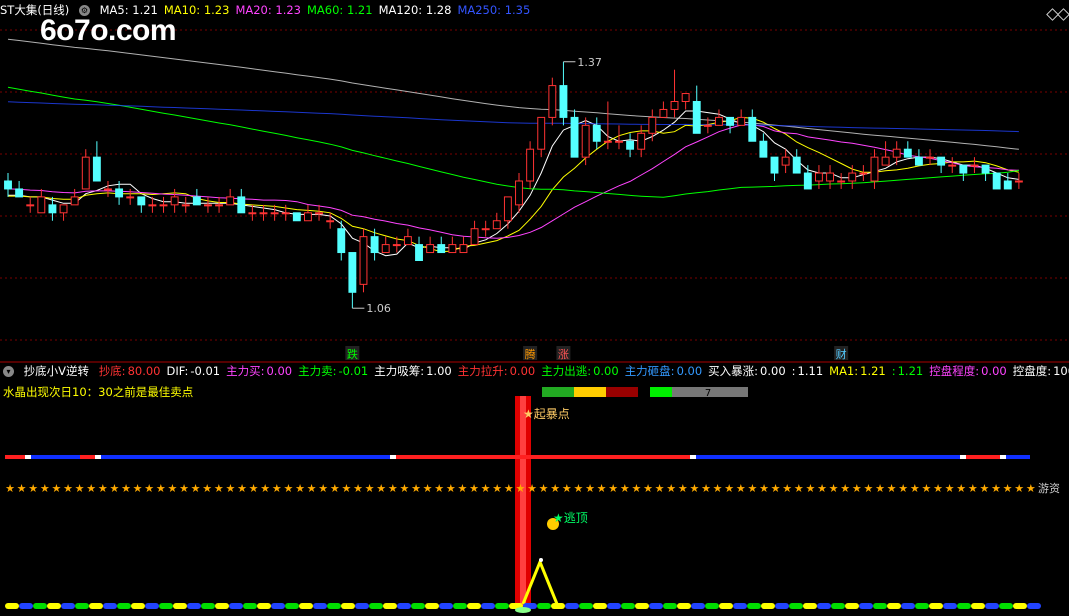 The image size is (1069, 616). Describe the element at coordinates (333, 371) in the screenshot. I see `indicator-item-3: 主力卖: -0.01` at that location.